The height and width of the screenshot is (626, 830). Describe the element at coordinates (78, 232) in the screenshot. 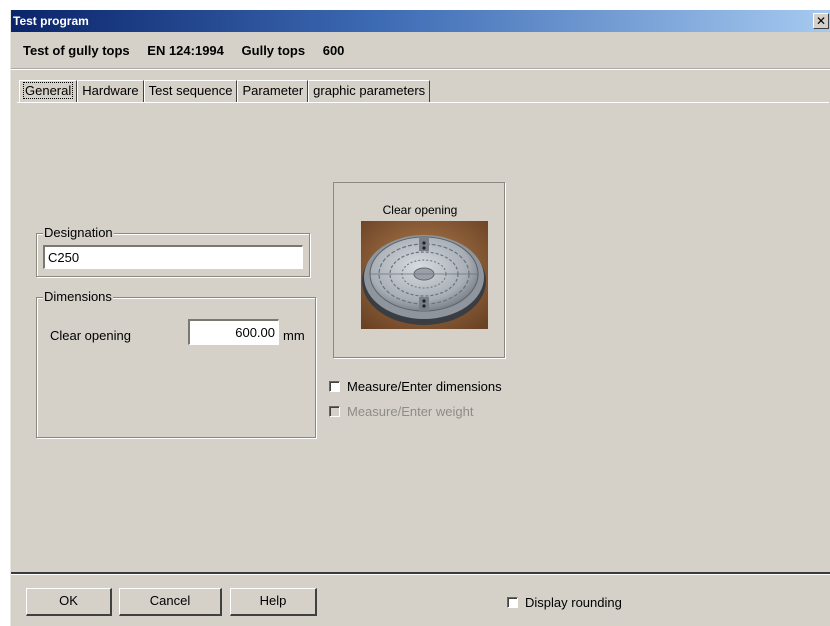

I see `designation-legend: Designation` at that location.